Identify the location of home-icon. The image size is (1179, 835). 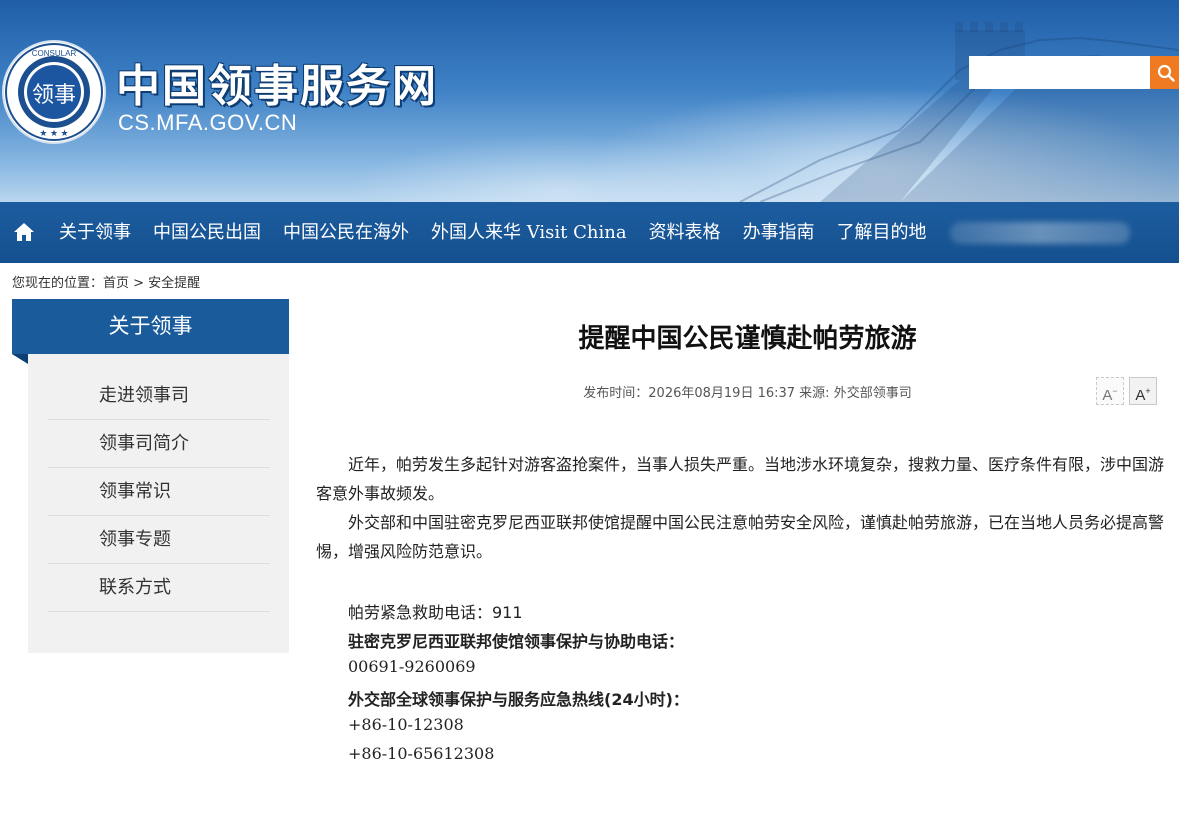
(24, 232).